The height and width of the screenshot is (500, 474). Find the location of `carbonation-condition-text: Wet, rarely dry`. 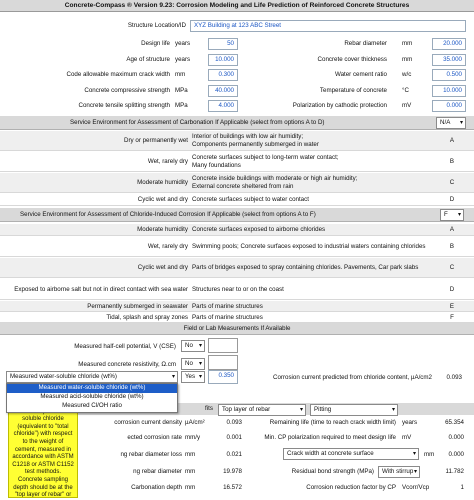

carbonation-condition-text: Wet, rarely dry is located at coordinates (167, 161).